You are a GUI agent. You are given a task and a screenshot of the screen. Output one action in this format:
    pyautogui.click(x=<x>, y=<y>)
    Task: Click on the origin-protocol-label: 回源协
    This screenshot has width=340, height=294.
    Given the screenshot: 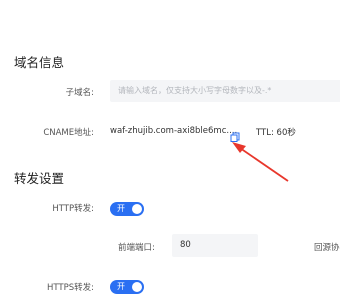 What is the action you would take?
    pyautogui.click(x=327, y=248)
    